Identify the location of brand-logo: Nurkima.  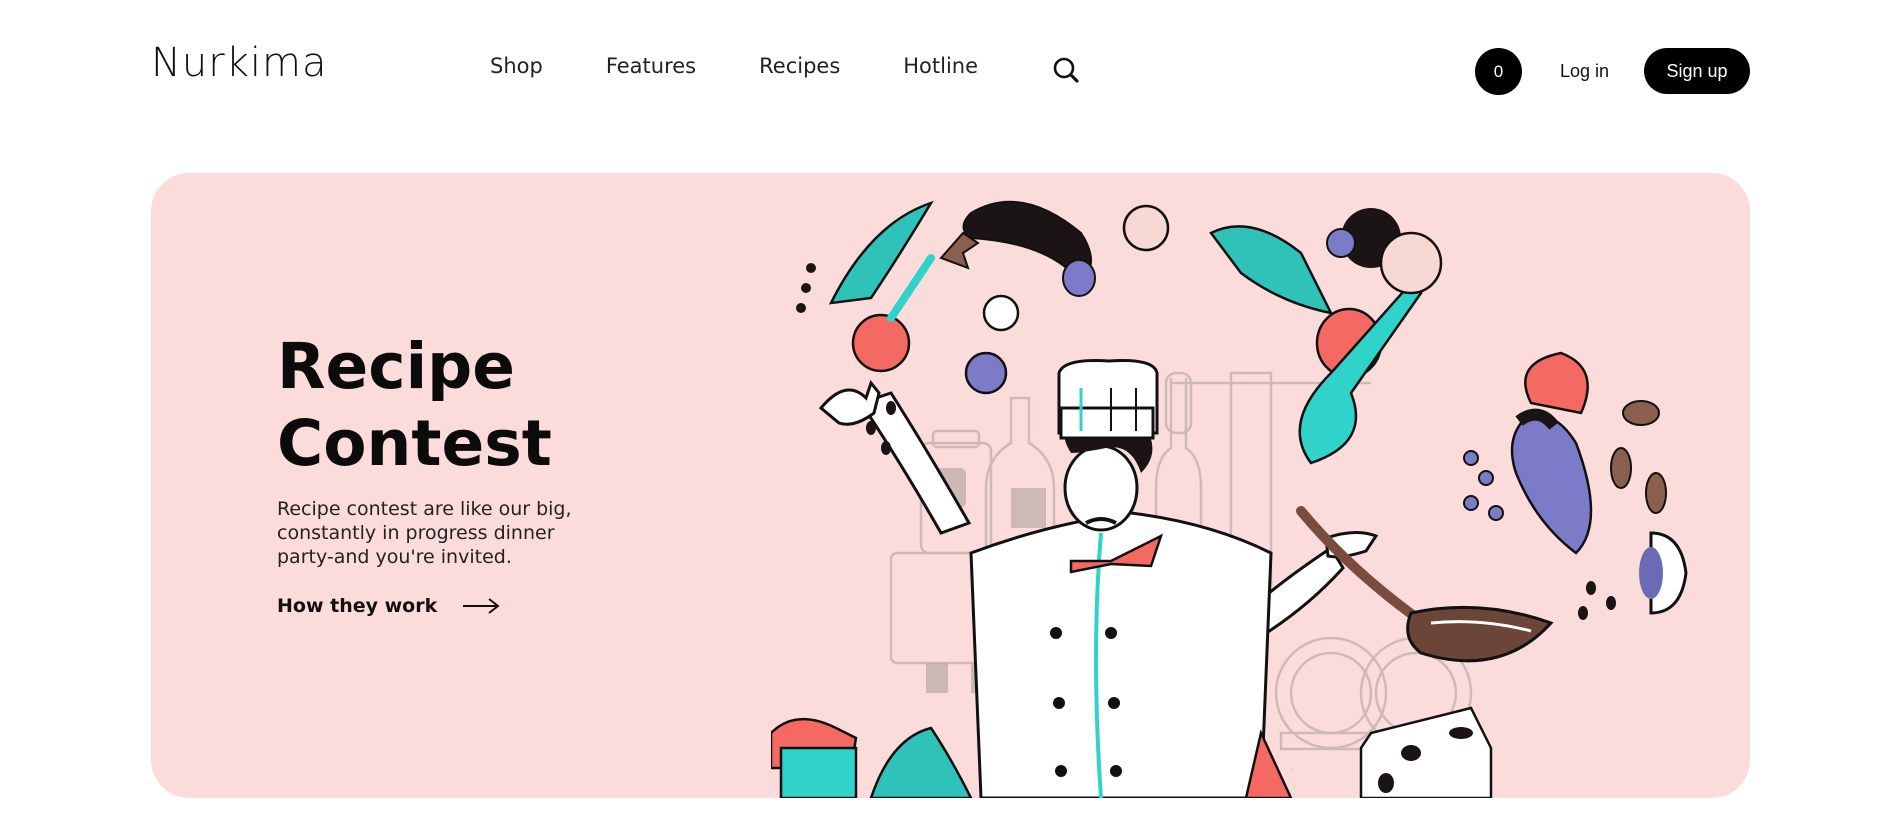
(239, 63).